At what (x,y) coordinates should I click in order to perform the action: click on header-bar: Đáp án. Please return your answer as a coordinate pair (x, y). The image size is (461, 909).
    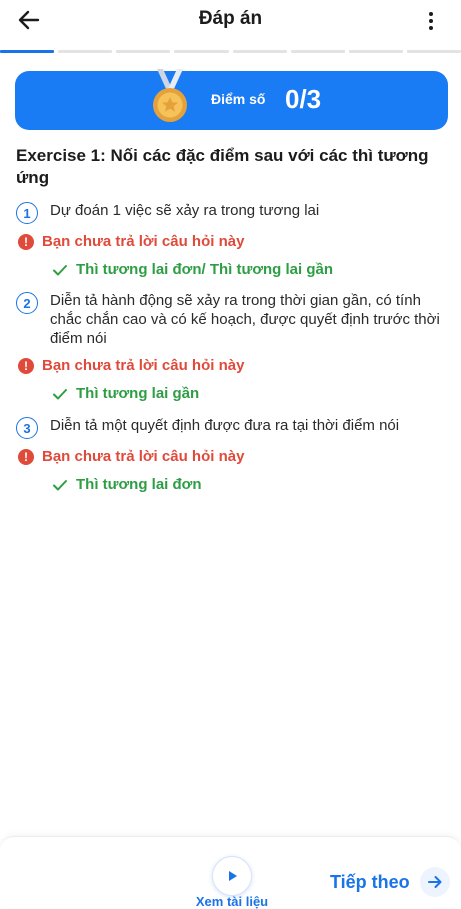
    Looking at the image, I should click on (230, 20).